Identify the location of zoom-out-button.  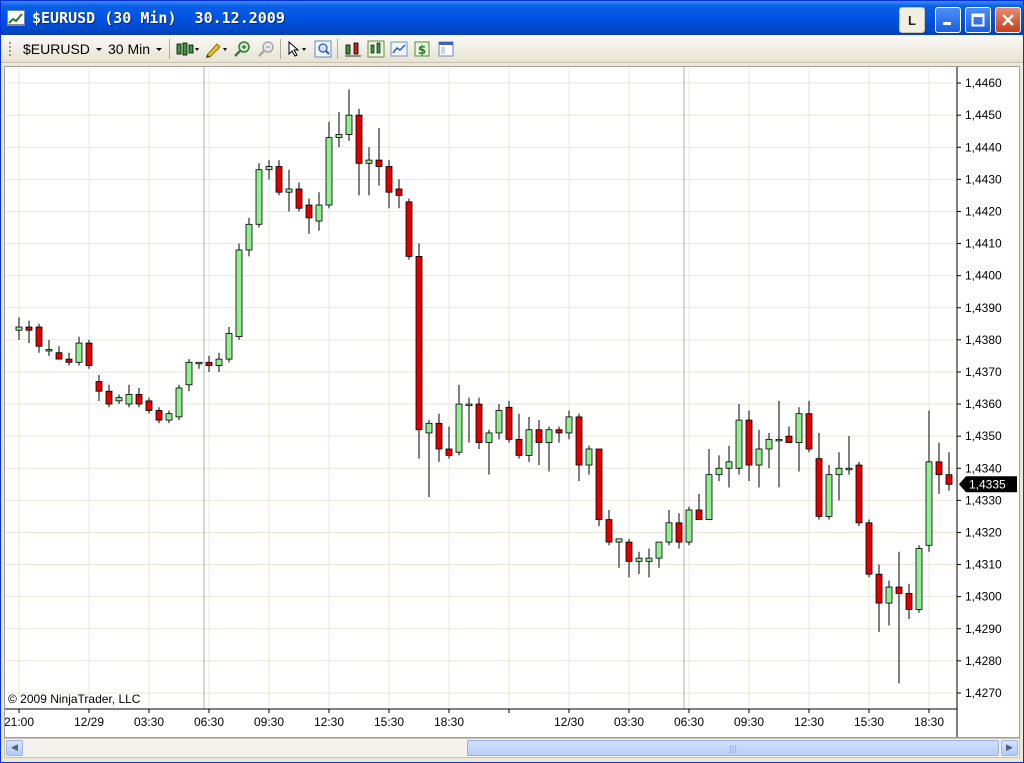
(266, 49).